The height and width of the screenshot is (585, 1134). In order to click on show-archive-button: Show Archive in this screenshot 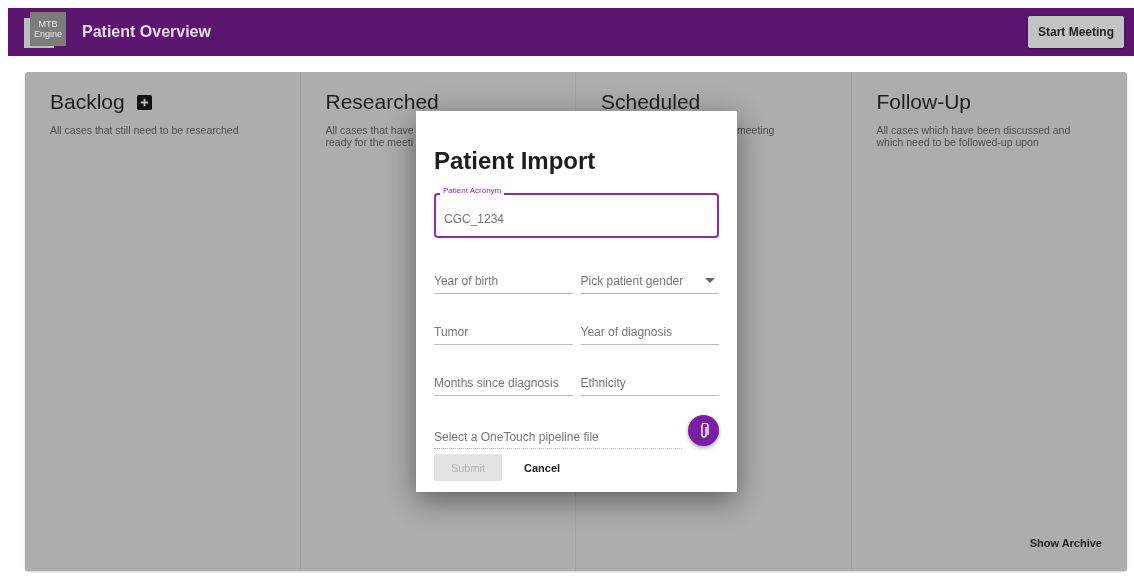, I will do `click(1065, 543)`.